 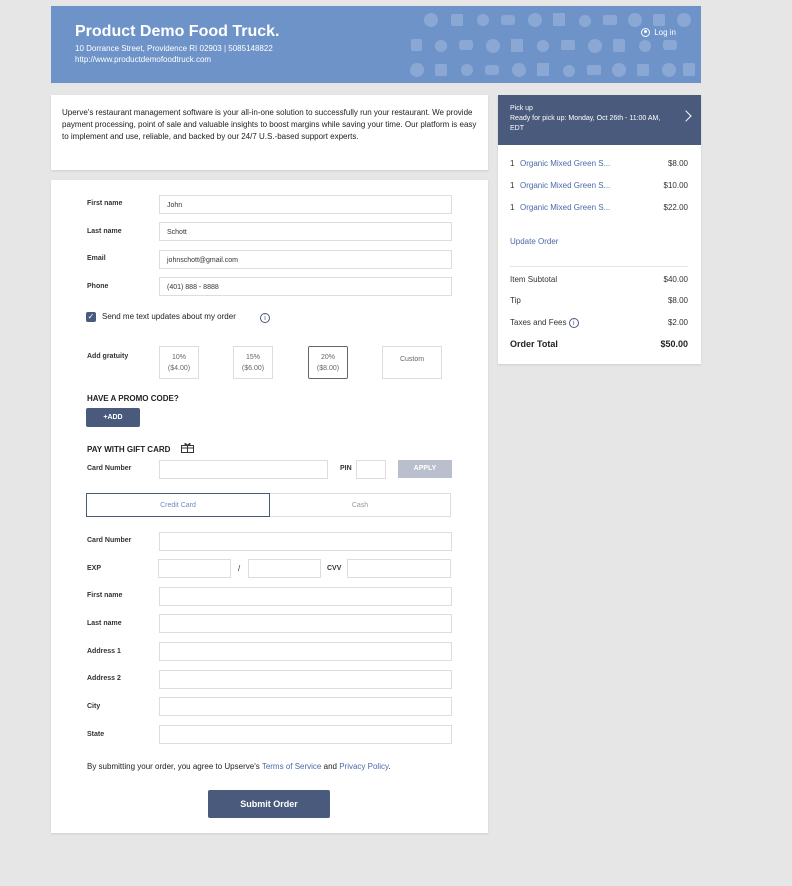 What do you see at coordinates (104, 231) in the screenshot?
I see `last-name-label: Last name` at bounding box center [104, 231].